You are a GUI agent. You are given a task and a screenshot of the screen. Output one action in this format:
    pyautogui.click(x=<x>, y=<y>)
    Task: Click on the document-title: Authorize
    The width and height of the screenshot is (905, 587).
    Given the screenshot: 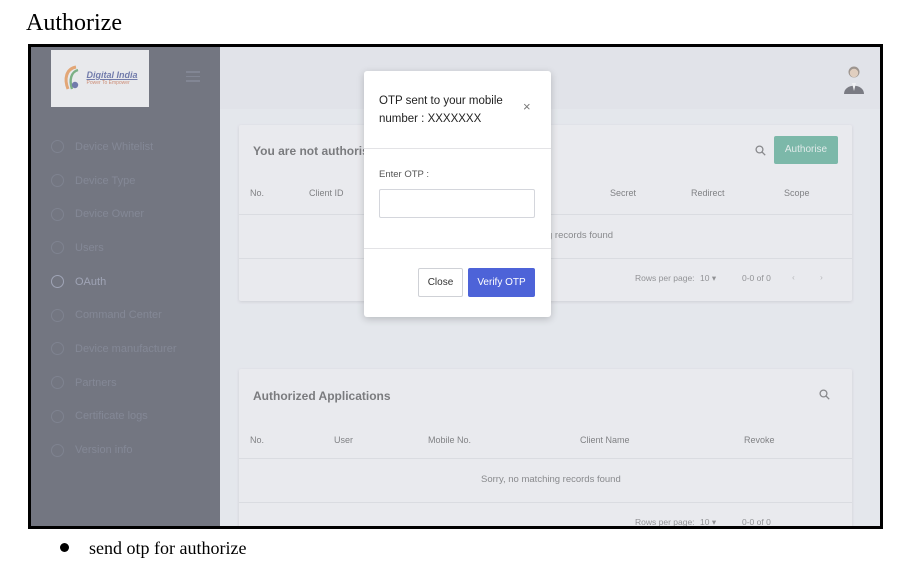 What is the action you would take?
    pyautogui.click(x=74, y=23)
    